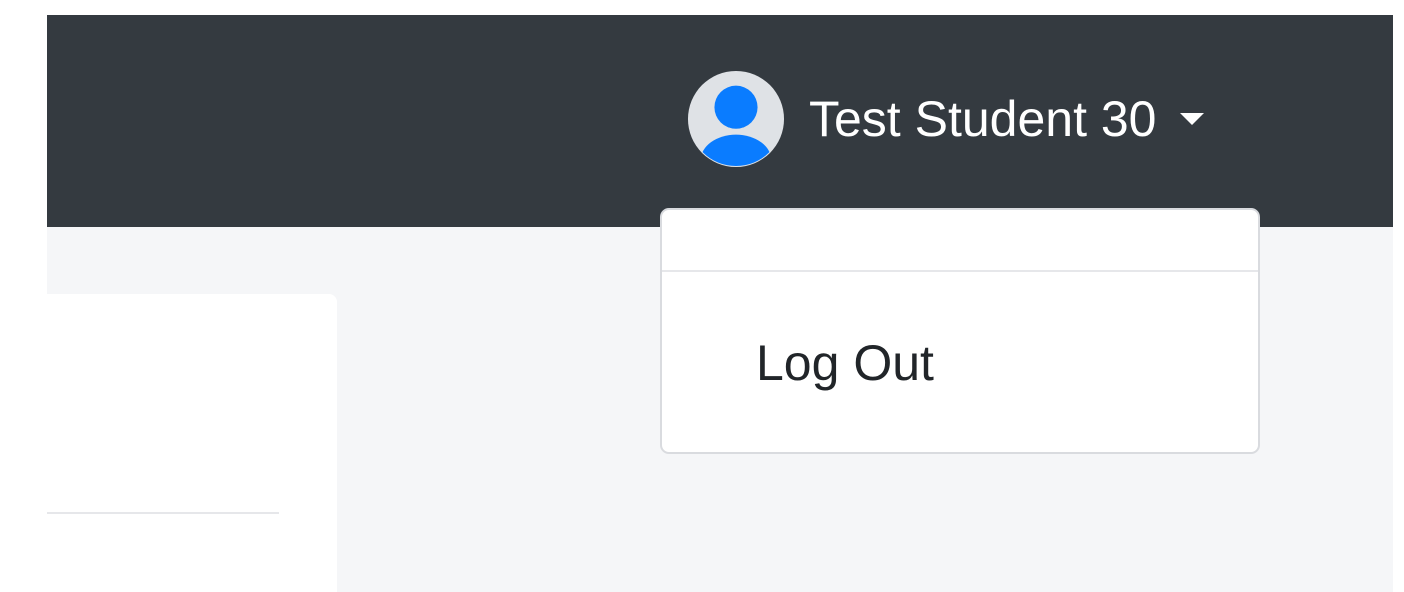  What do you see at coordinates (845, 363) in the screenshot?
I see `log-out-menu-item: Log Out` at bounding box center [845, 363].